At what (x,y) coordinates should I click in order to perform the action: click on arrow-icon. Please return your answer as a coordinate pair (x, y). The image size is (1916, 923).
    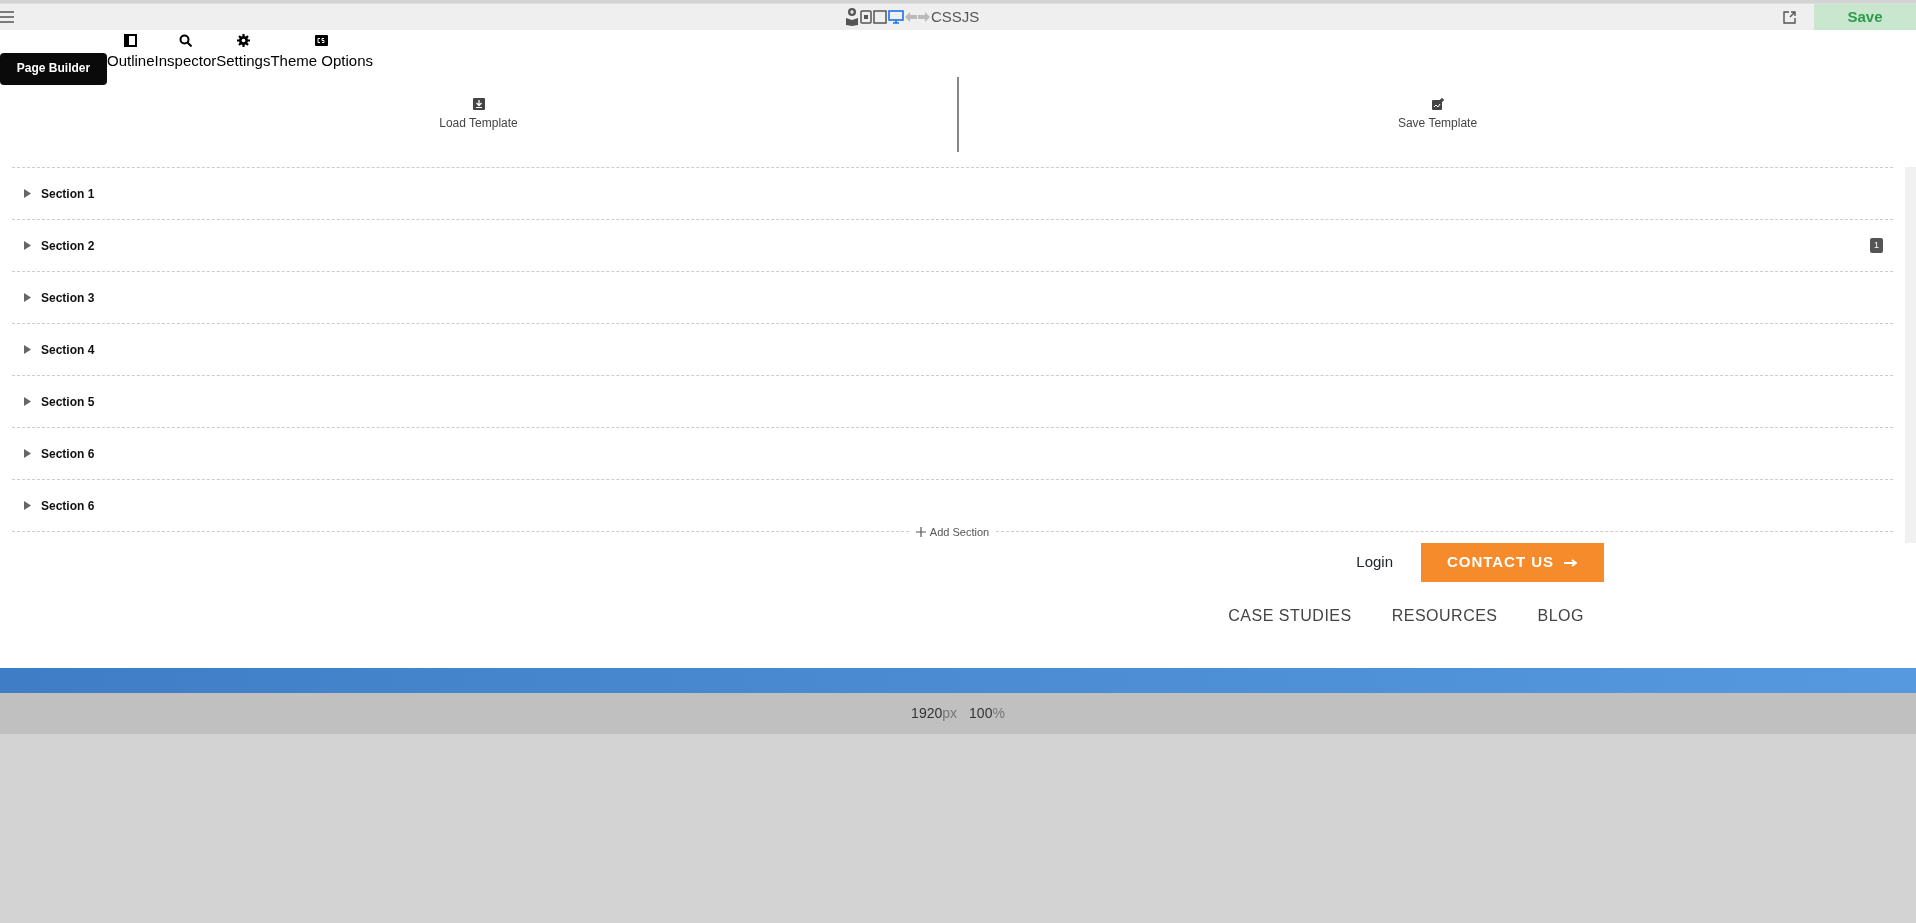
    Looking at the image, I should click on (1571, 562).